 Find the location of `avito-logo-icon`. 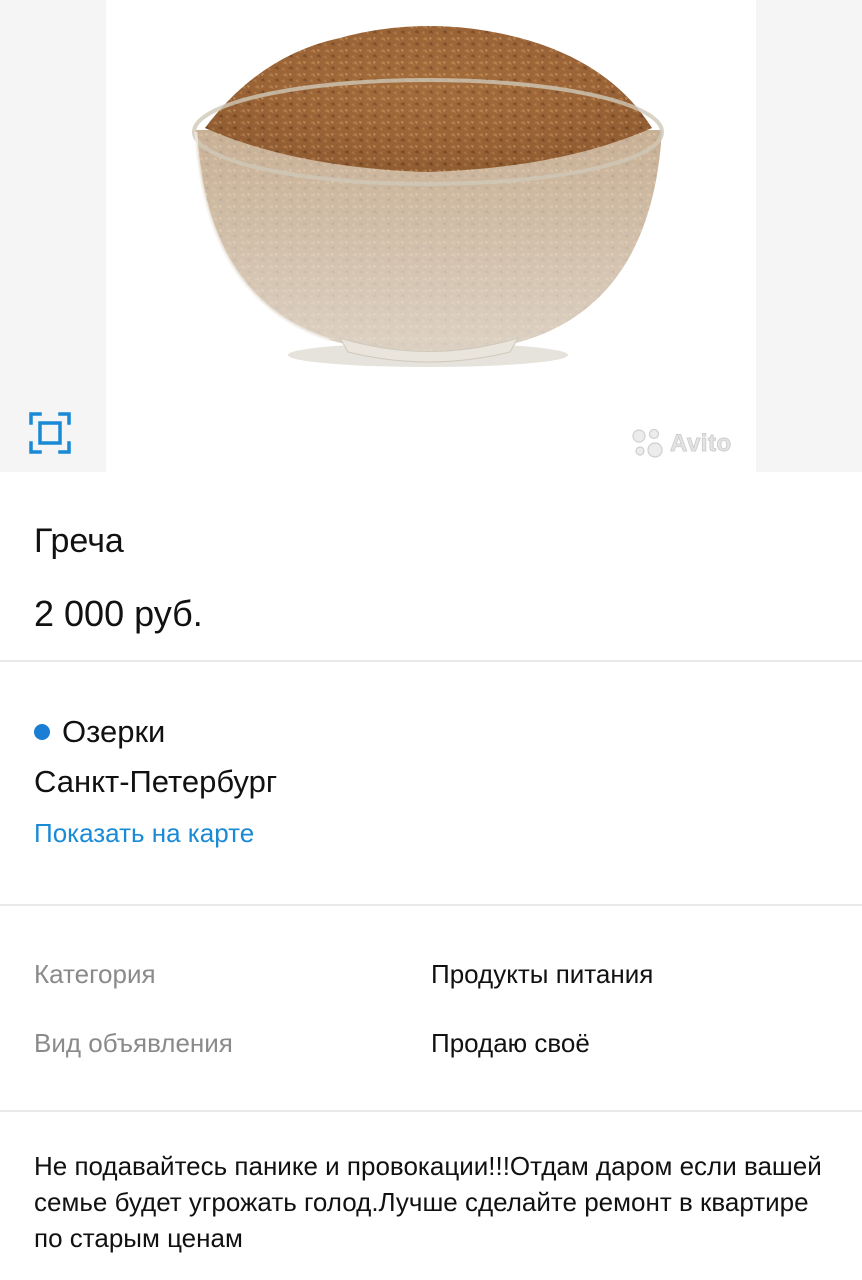

avito-logo-icon is located at coordinates (647, 443).